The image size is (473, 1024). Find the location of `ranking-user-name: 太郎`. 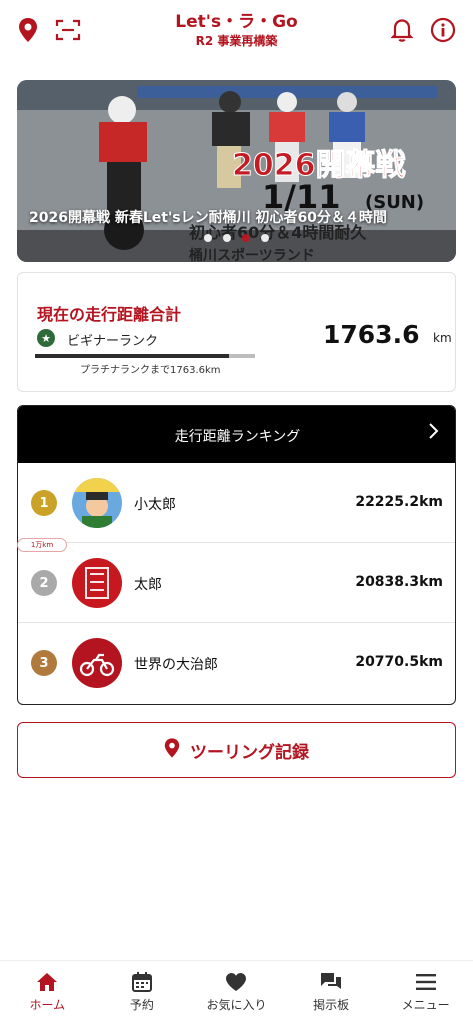

ranking-user-name: 太郎 is located at coordinates (148, 585).